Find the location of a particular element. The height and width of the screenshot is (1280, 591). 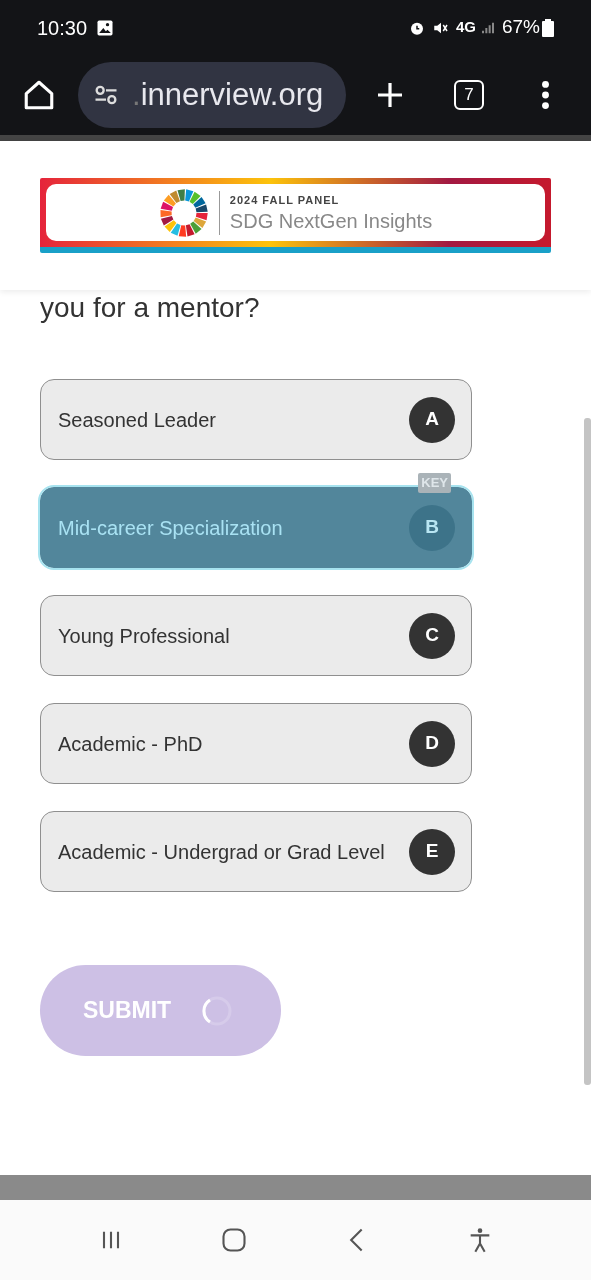

question-text: you for a mentor? is located at coordinates (150, 308).